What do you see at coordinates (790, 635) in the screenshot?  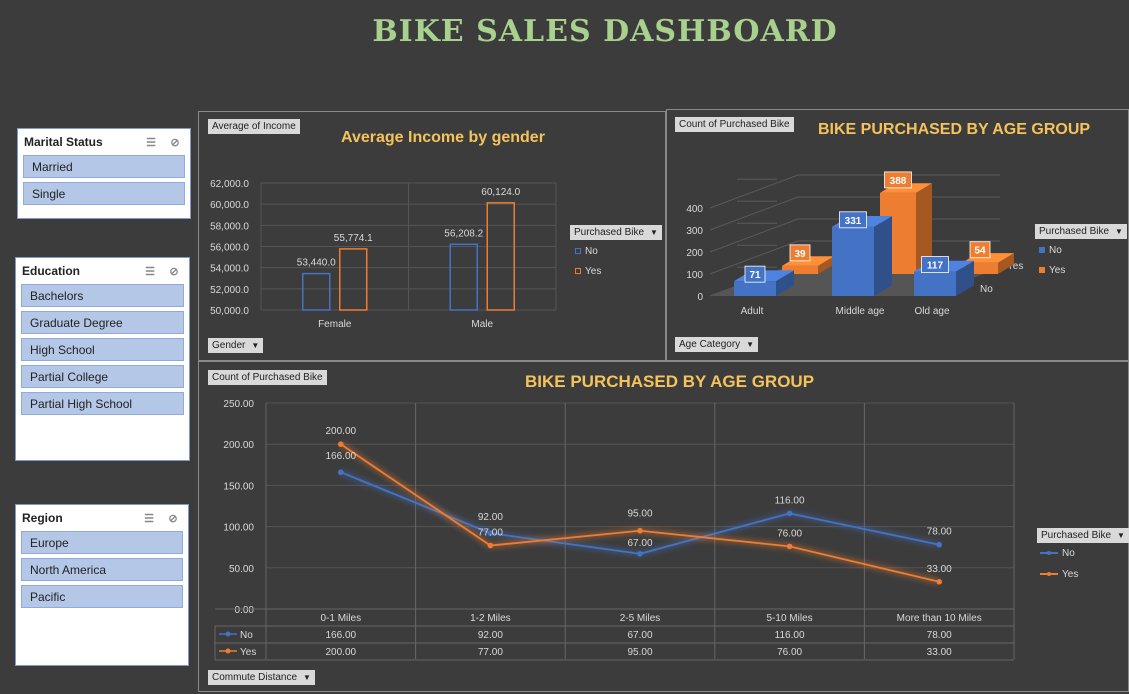 I see `table-cell: 116.00` at bounding box center [790, 635].